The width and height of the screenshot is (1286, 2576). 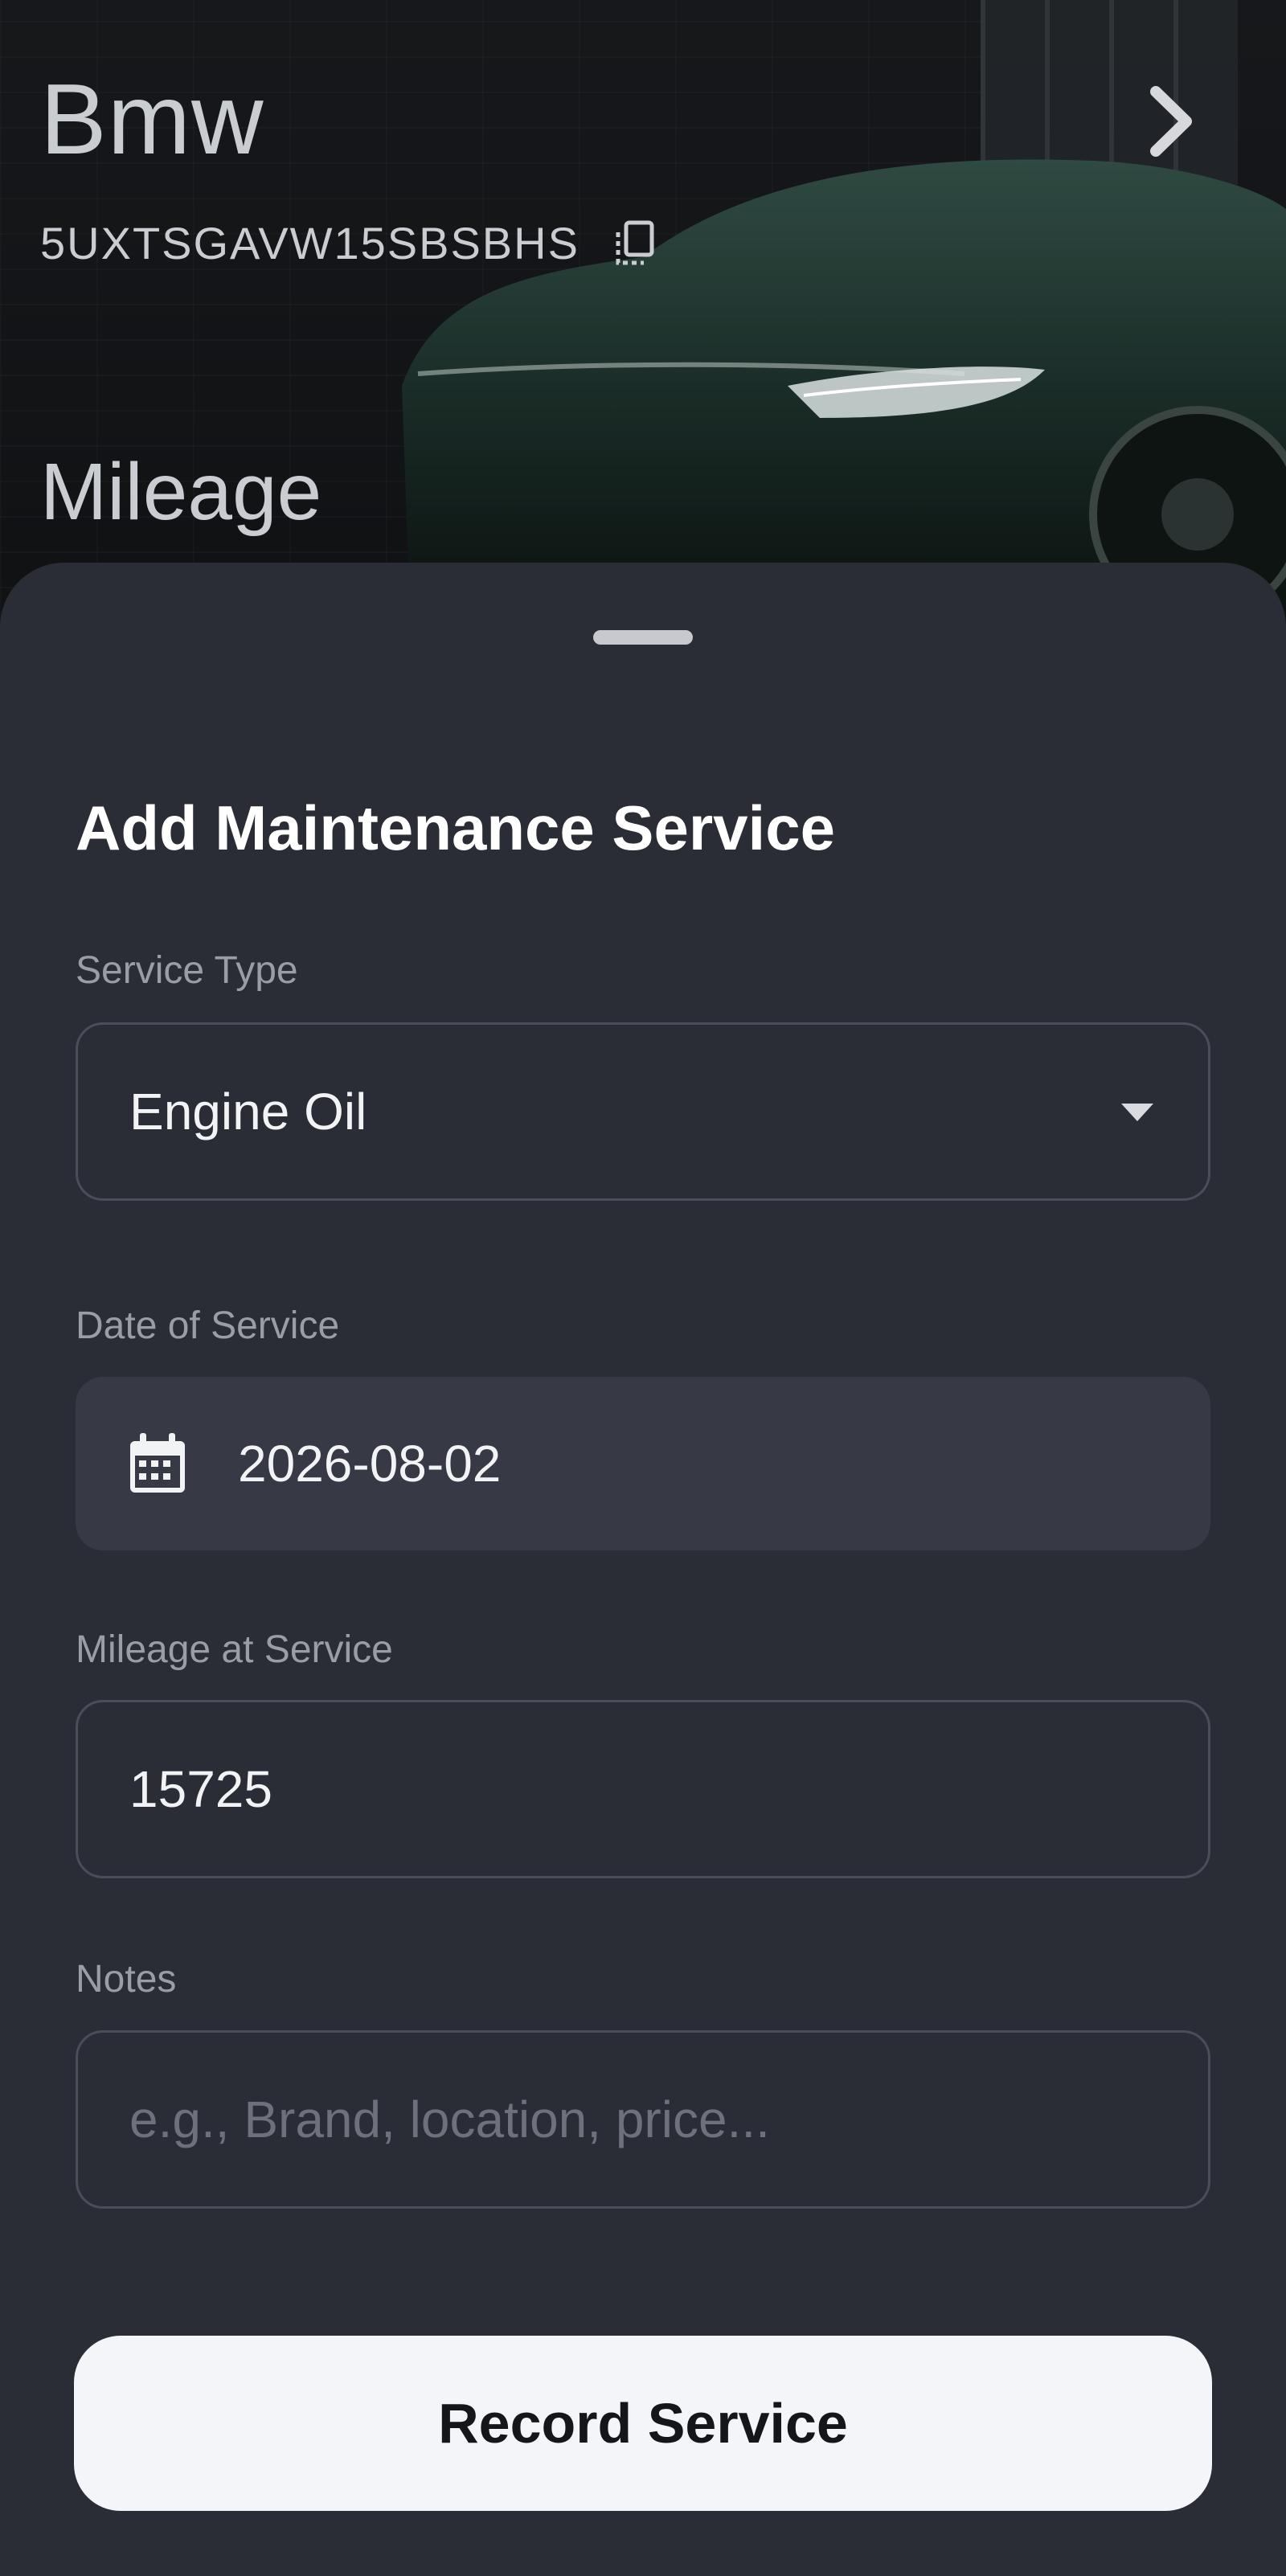 What do you see at coordinates (643, 1789) in the screenshot?
I see `mileage-at-service-input: 15725` at bounding box center [643, 1789].